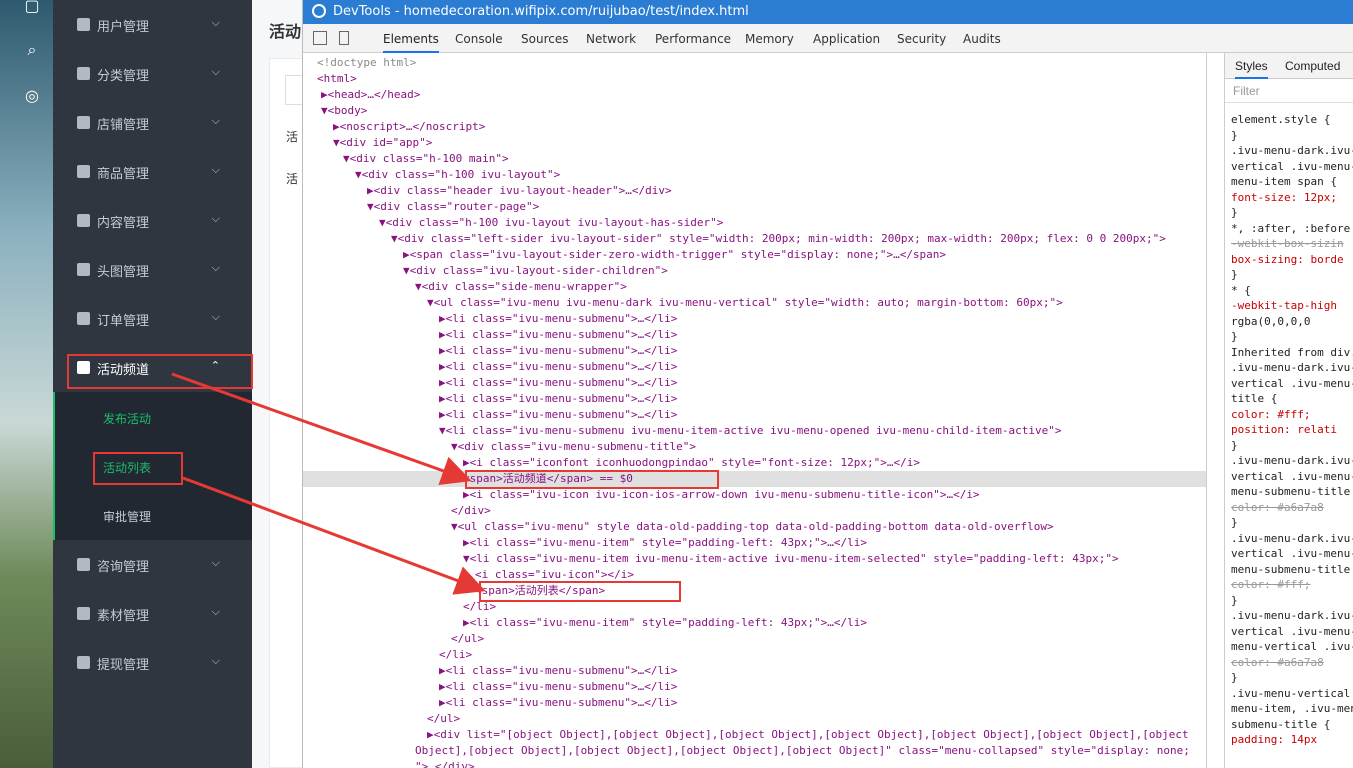  Describe the element at coordinates (152, 318) in the screenshot. I see `sidebar-item-orders: 订单管理 ⌵` at that location.